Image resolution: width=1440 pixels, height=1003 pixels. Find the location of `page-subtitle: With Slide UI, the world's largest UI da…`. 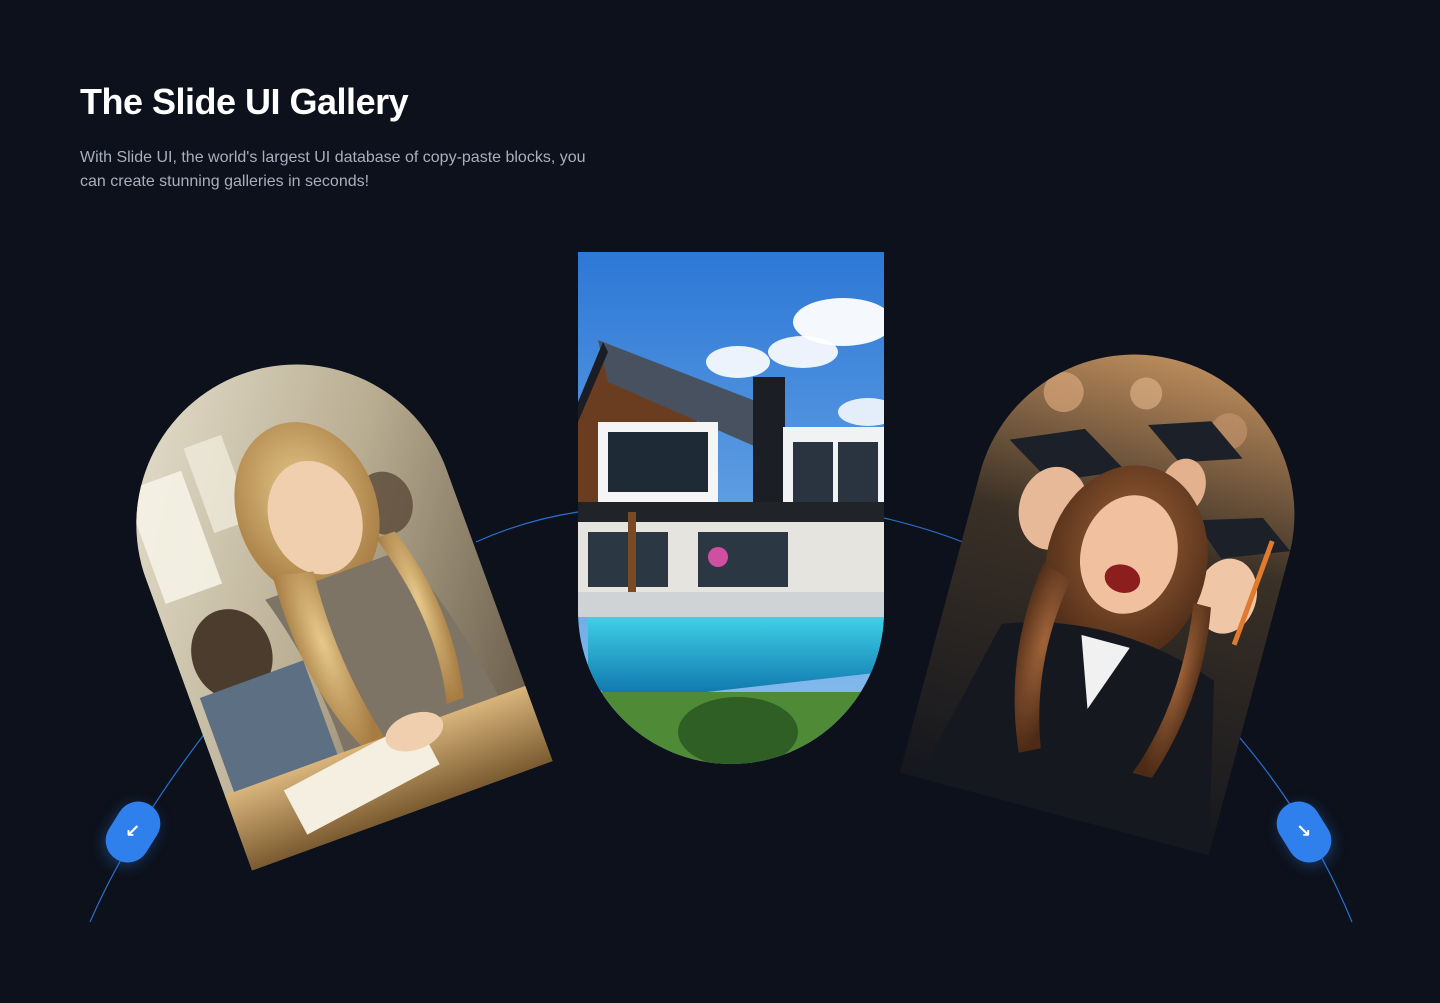

page-subtitle: With Slide UI, the world's largest UI da… is located at coordinates (333, 169).